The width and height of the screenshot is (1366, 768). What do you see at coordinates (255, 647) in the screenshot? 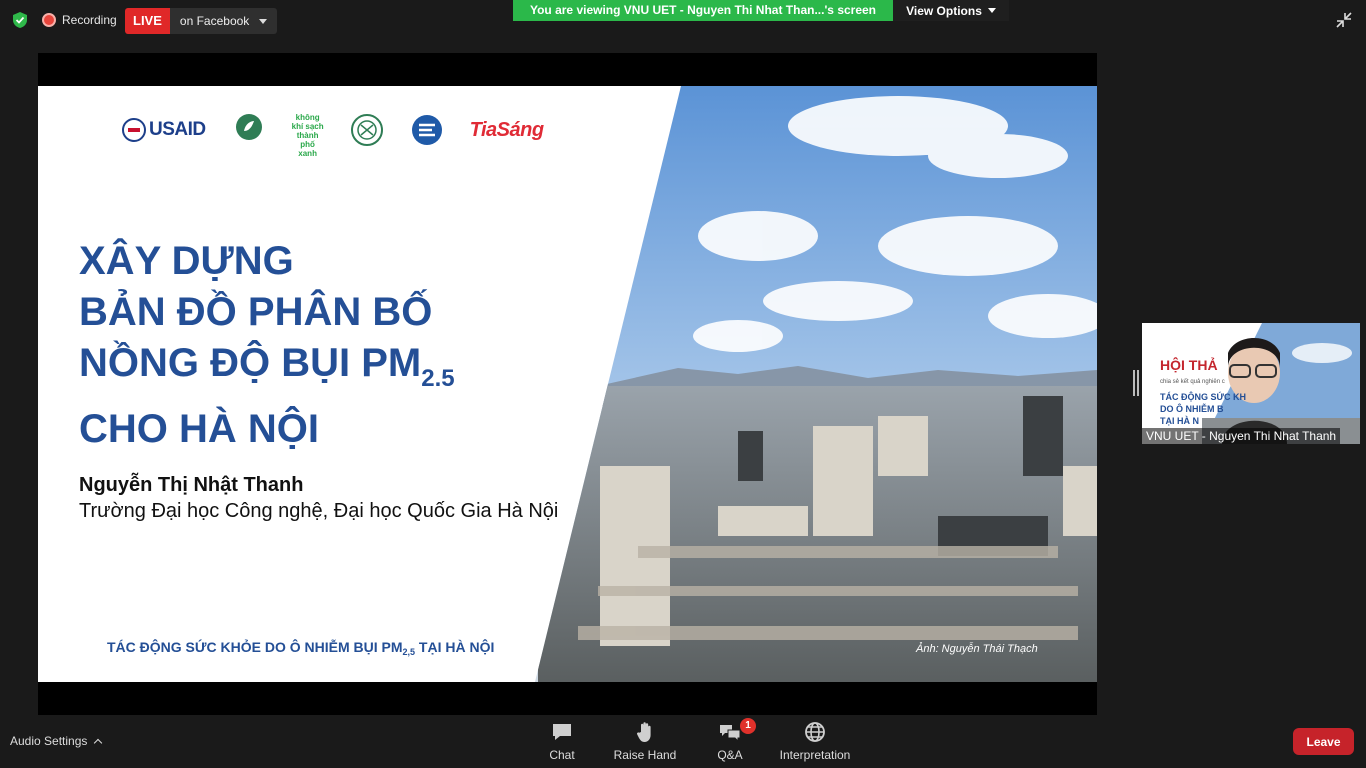
I see `slide-footer-main: TÁC ĐỘNG SỨC KHỎE DO Ô NHIỄM BỤI PM` at bounding box center [255, 647].